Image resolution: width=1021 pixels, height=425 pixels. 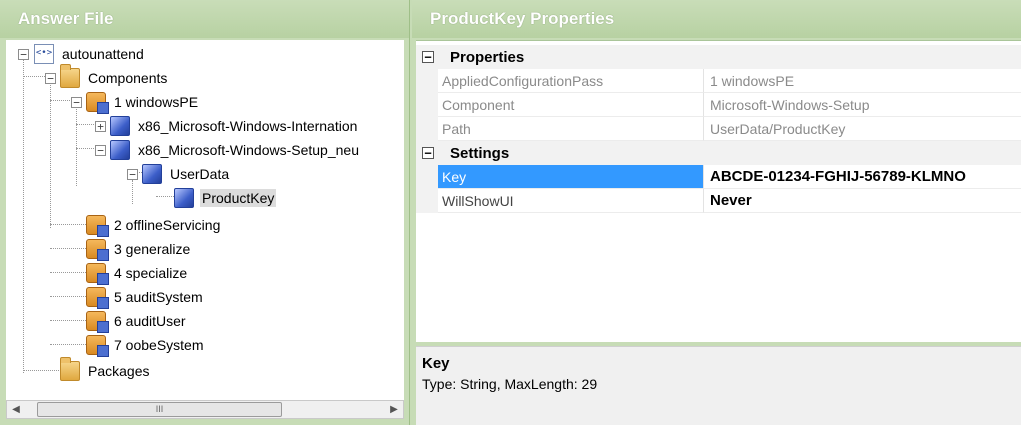 I want to click on tree-item-generalize: 3 generalize, so click(x=139, y=249).